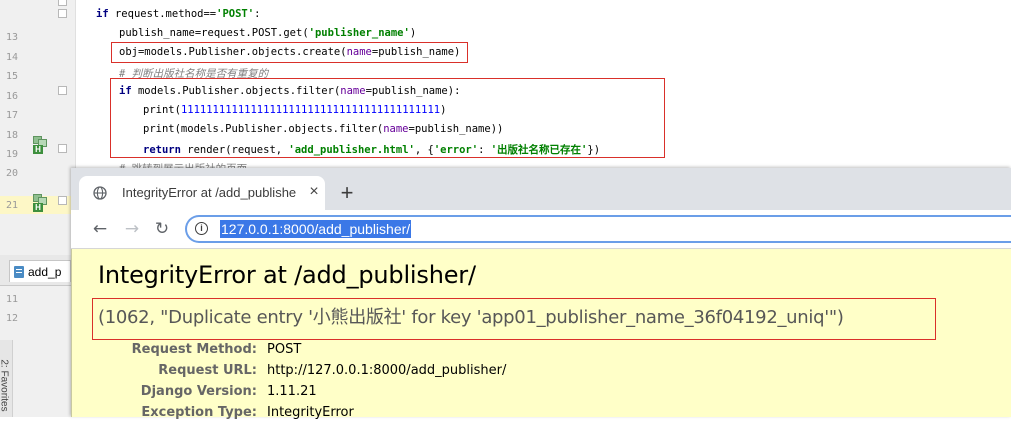  I want to click on code-line: if request.method=='POST':, so click(178, 14).